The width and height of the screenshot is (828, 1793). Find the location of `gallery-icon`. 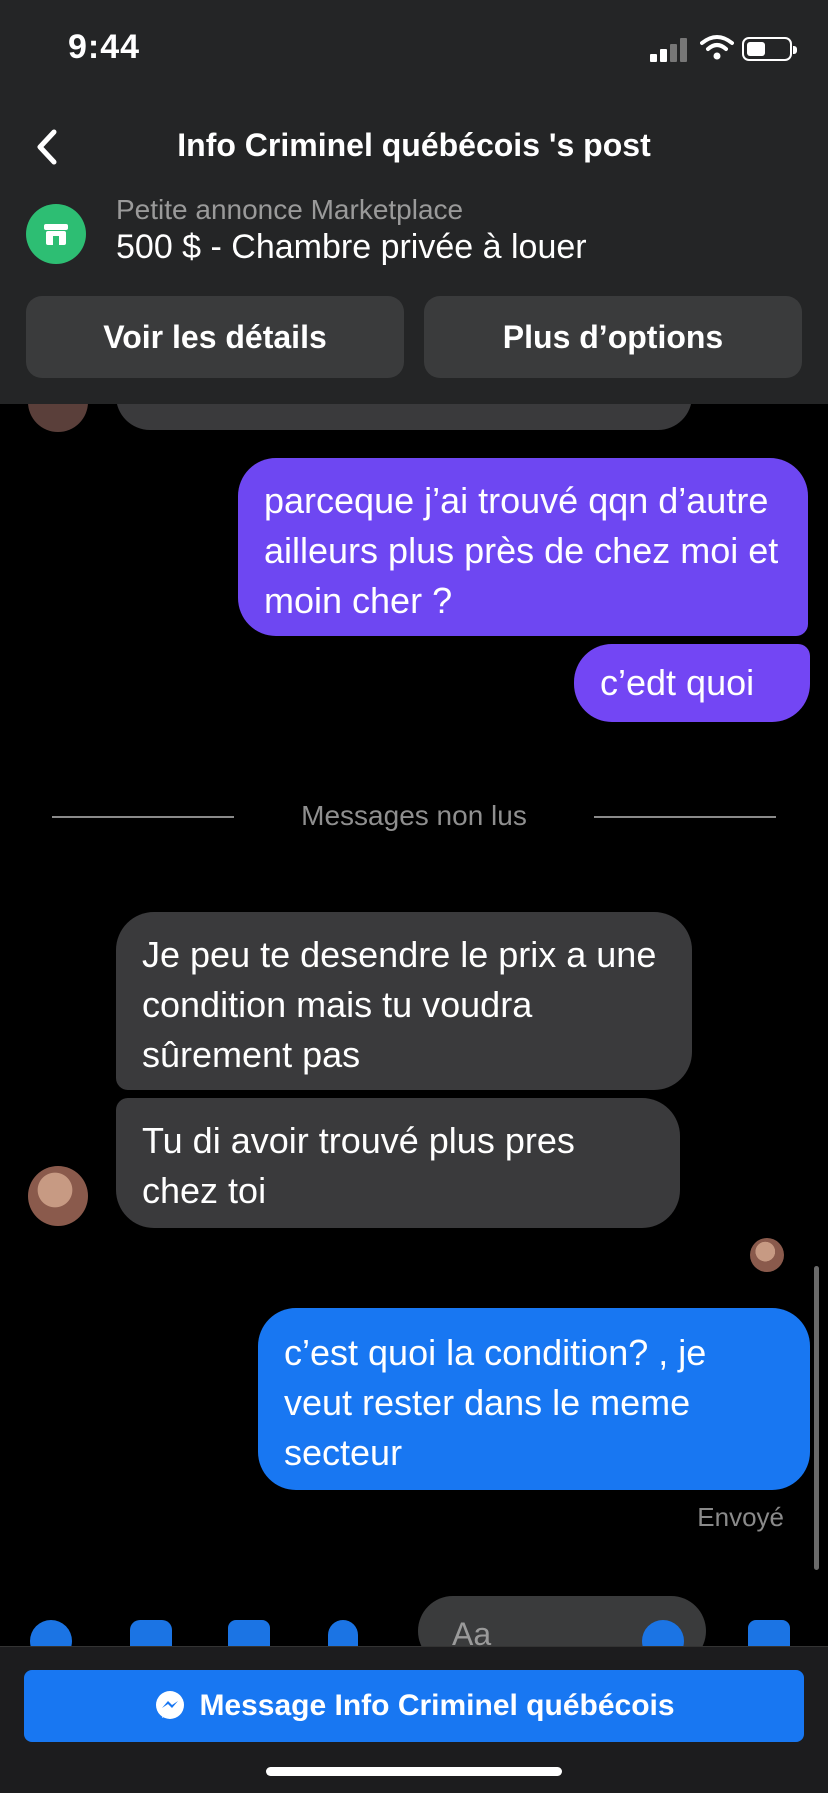

gallery-icon is located at coordinates (249, 1633).